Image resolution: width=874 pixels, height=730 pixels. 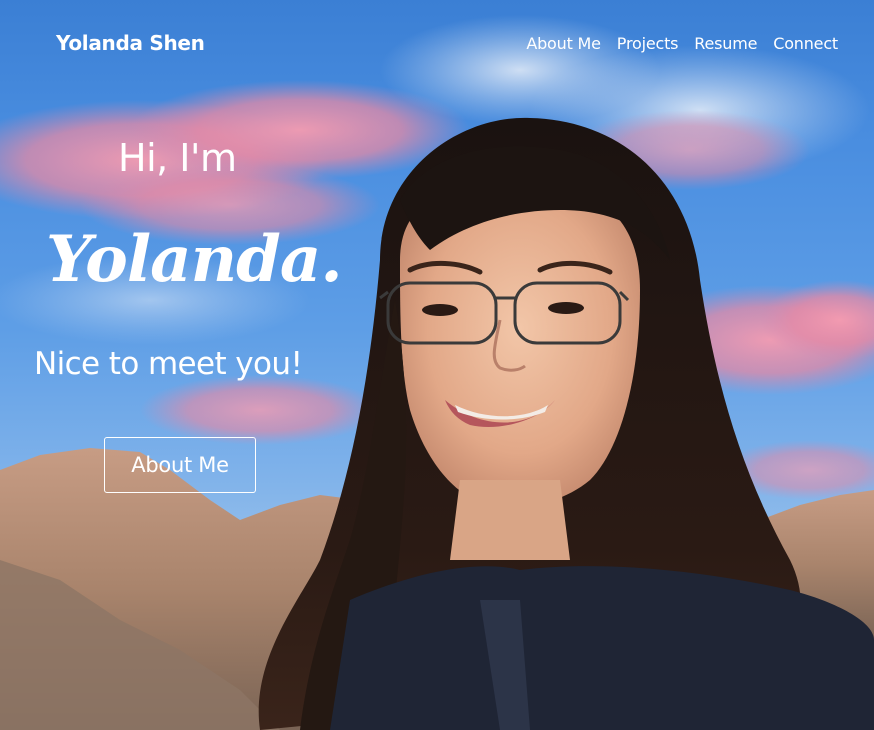 I want to click on brand-logo-link: Yolanda Shen, so click(x=130, y=43).